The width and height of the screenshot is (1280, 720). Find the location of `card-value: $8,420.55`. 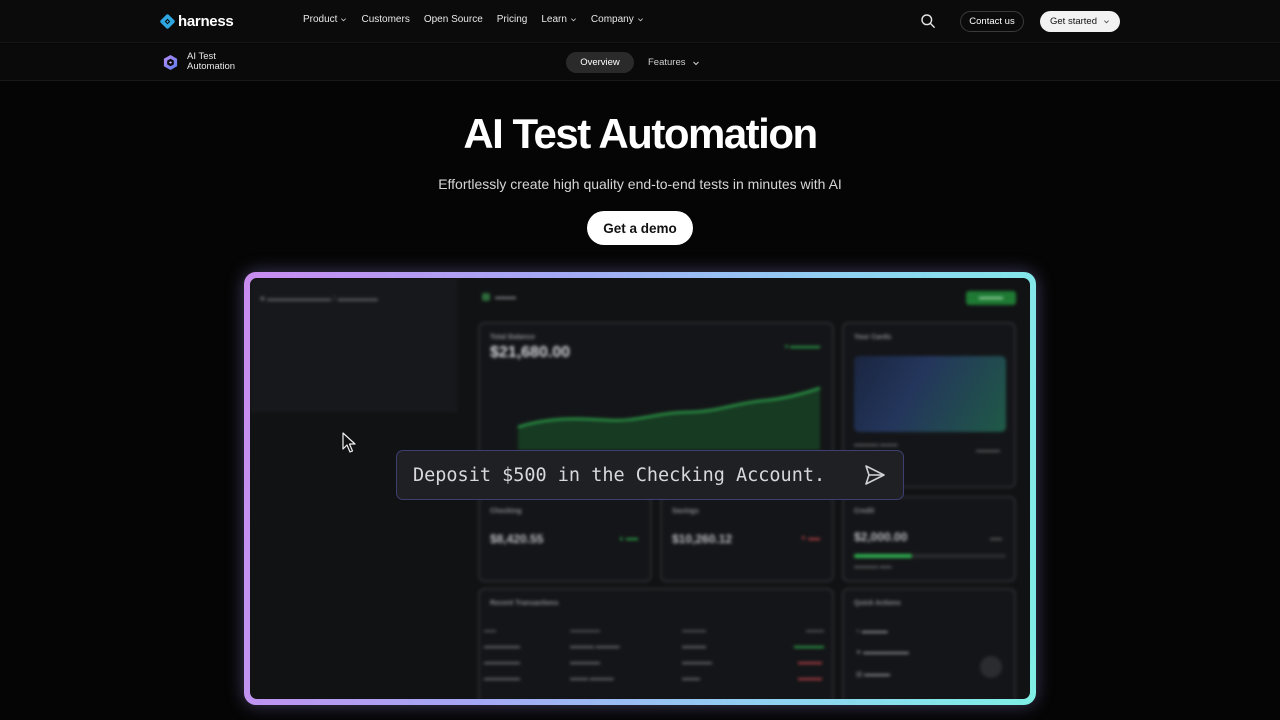

card-value: $8,420.55 is located at coordinates (517, 539).